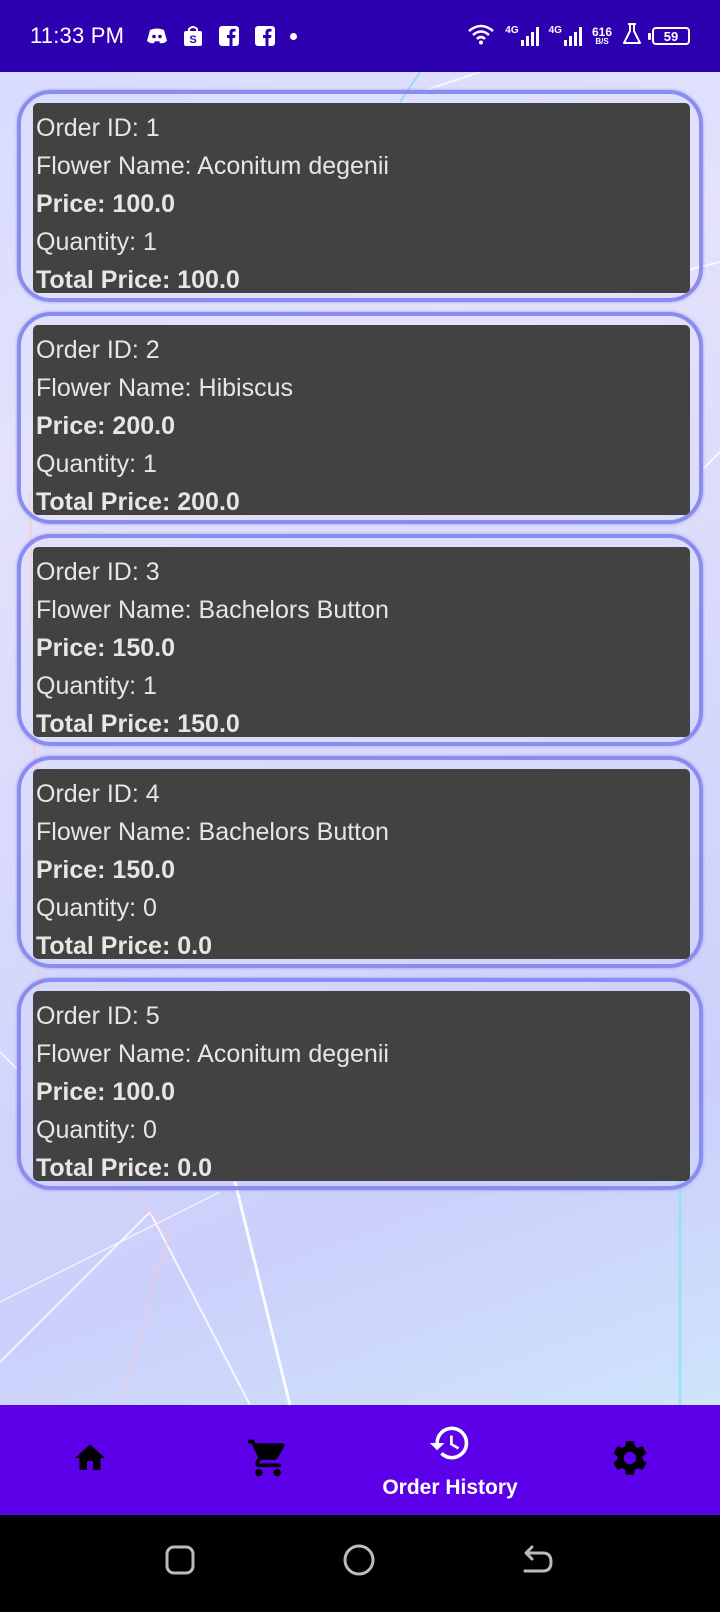 The image size is (720, 1612). I want to click on system-navigation-bar, so click(360, 1563).